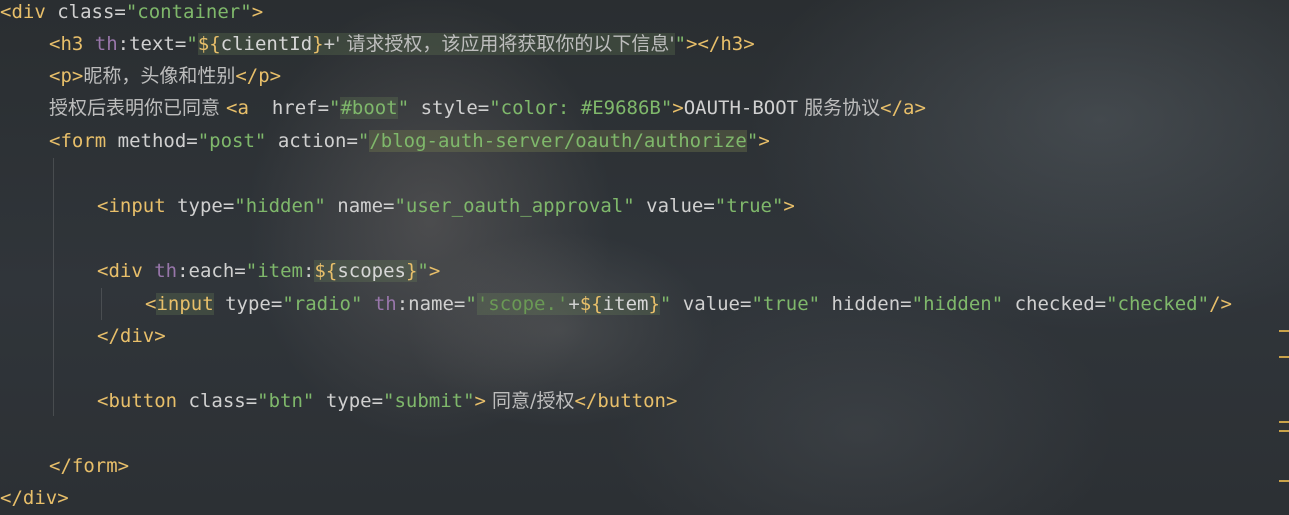  Describe the element at coordinates (322, 304) in the screenshot. I see `attr-value: "radio"` at that location.